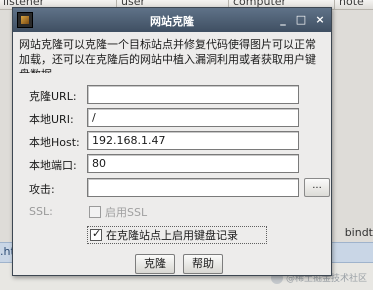  Describe the element at coordinates (41, 211) in the screenshot. I see `ssl-label: SSL:` at that location.